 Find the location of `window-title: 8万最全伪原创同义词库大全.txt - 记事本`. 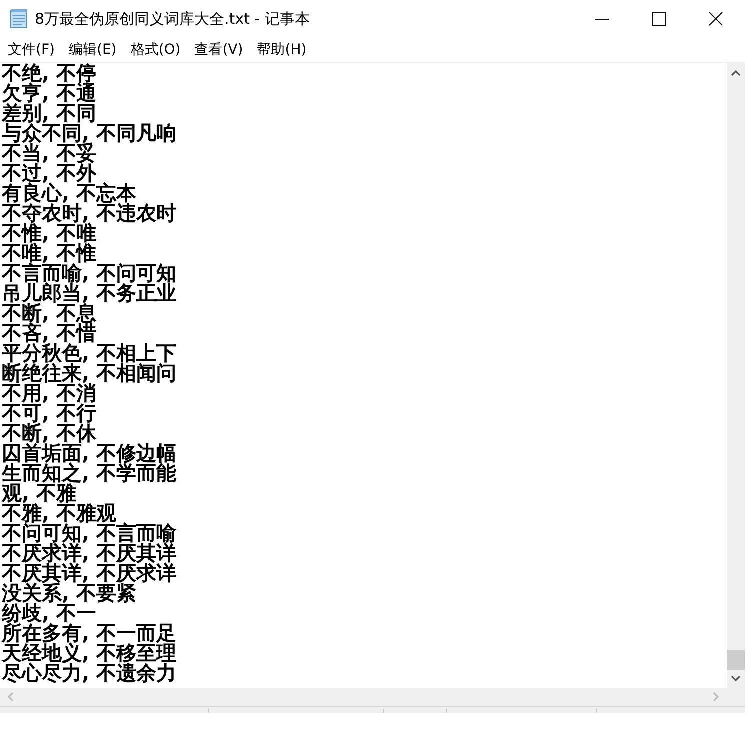

window-title: 8万最全伪原创同义词库大全.txt - 记事本 is located at coordinates (172, 19).